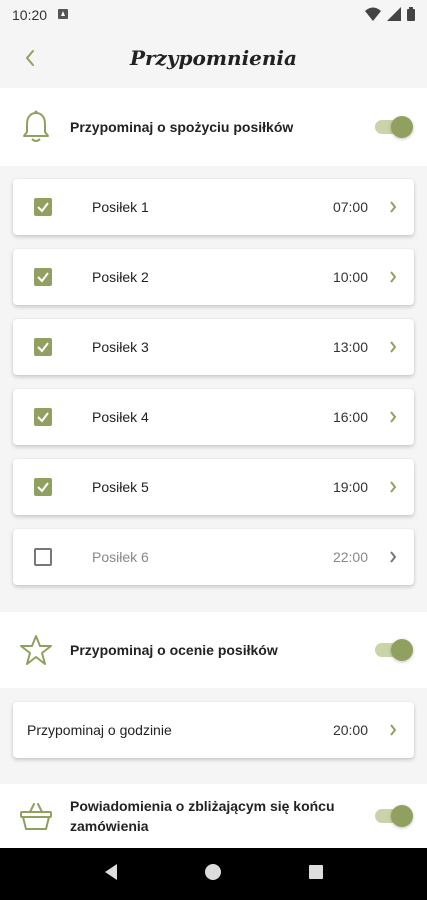  Describe the element at coordinates (111, 874) in the screenshot. I see `nav-back-icon` at that location.